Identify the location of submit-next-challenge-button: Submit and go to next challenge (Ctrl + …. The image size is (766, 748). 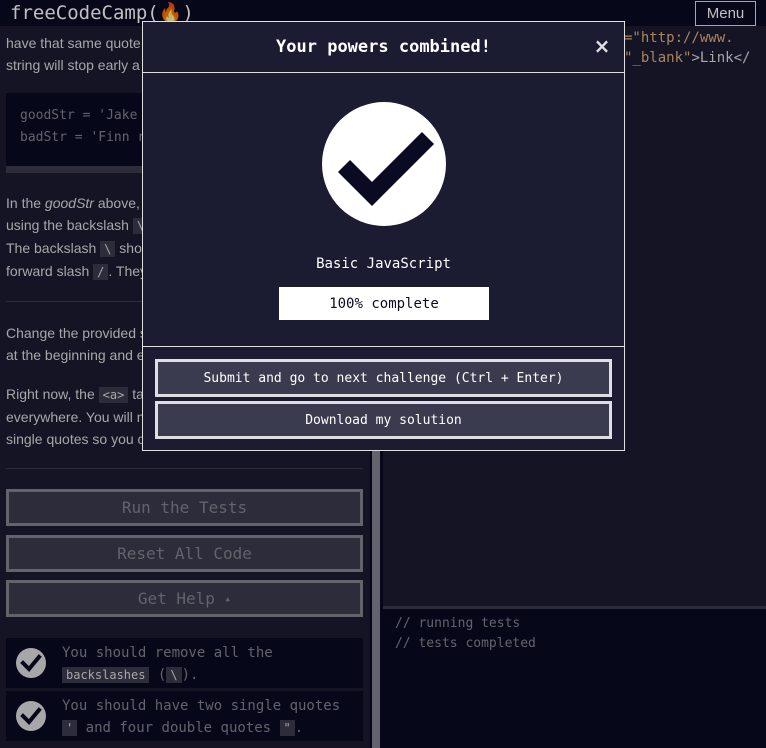
(383, 378).